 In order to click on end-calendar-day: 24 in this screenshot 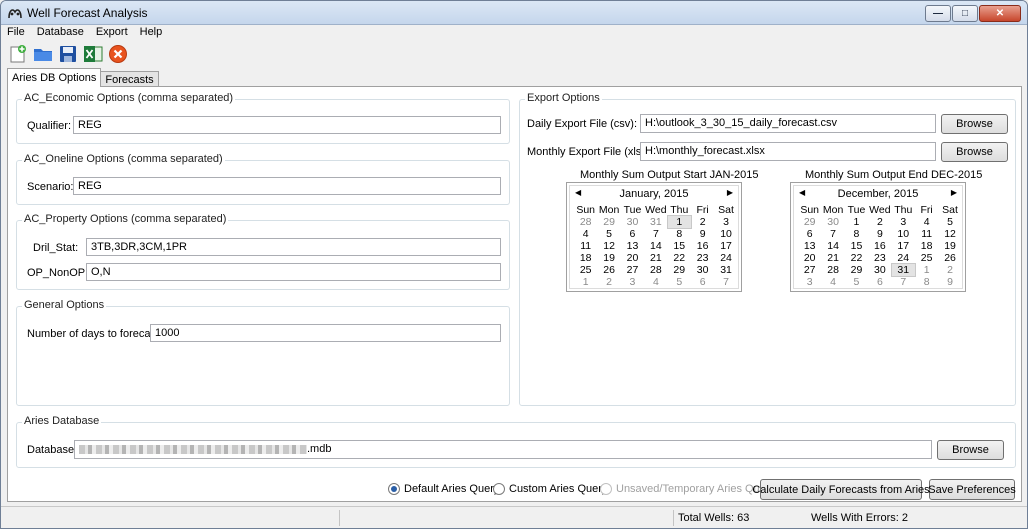, I will do `click(903, 258)`.